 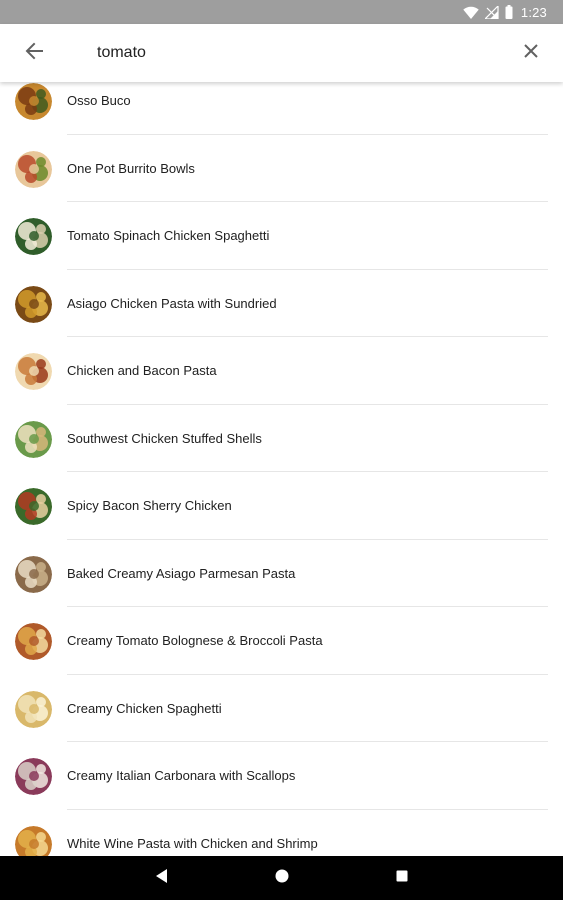 I want to click on result-label: Creamy Chicken Spaghetti, so click(x=144, y=708).